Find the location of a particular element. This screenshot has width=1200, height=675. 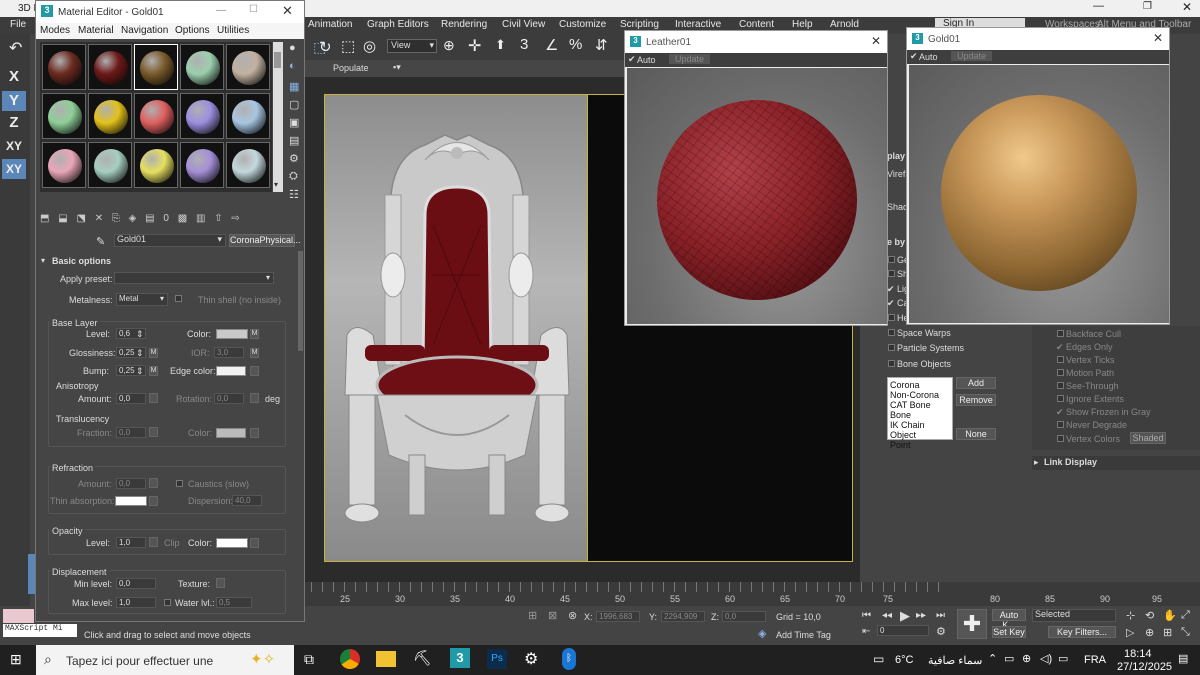

side-scroll is located at coordinates (31, 574).